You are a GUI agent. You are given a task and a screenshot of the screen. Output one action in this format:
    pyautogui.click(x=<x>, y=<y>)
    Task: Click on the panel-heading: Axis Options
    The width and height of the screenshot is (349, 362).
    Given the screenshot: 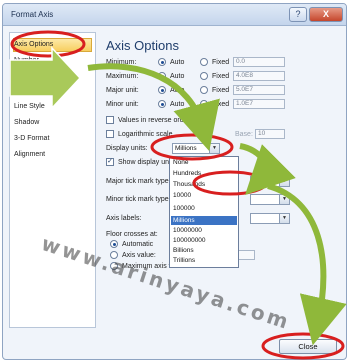 What is the action you would take?
    pyautogui.click(x=142, y=45)
    